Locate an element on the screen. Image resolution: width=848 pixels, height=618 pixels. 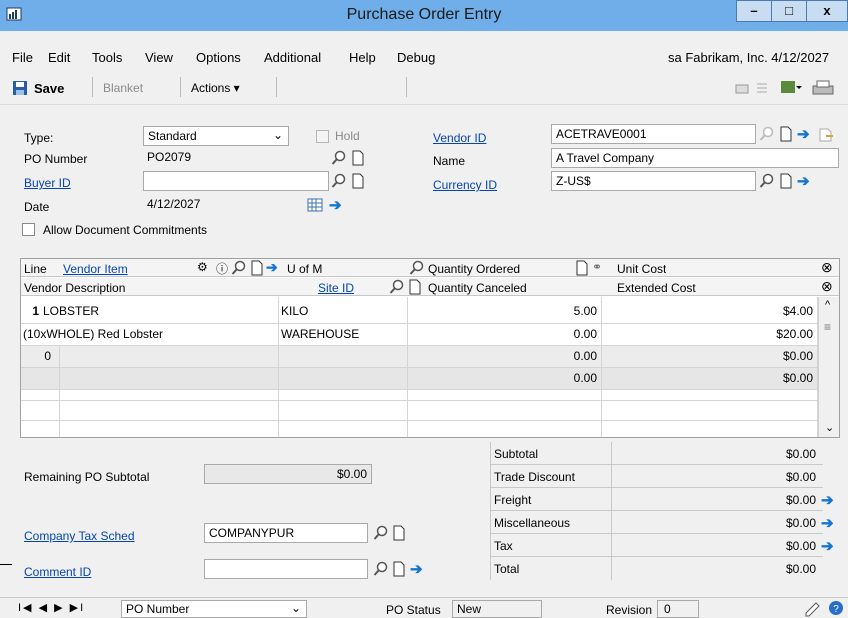
subtotal-value: $0.00 is located at coordinates (800, 454).